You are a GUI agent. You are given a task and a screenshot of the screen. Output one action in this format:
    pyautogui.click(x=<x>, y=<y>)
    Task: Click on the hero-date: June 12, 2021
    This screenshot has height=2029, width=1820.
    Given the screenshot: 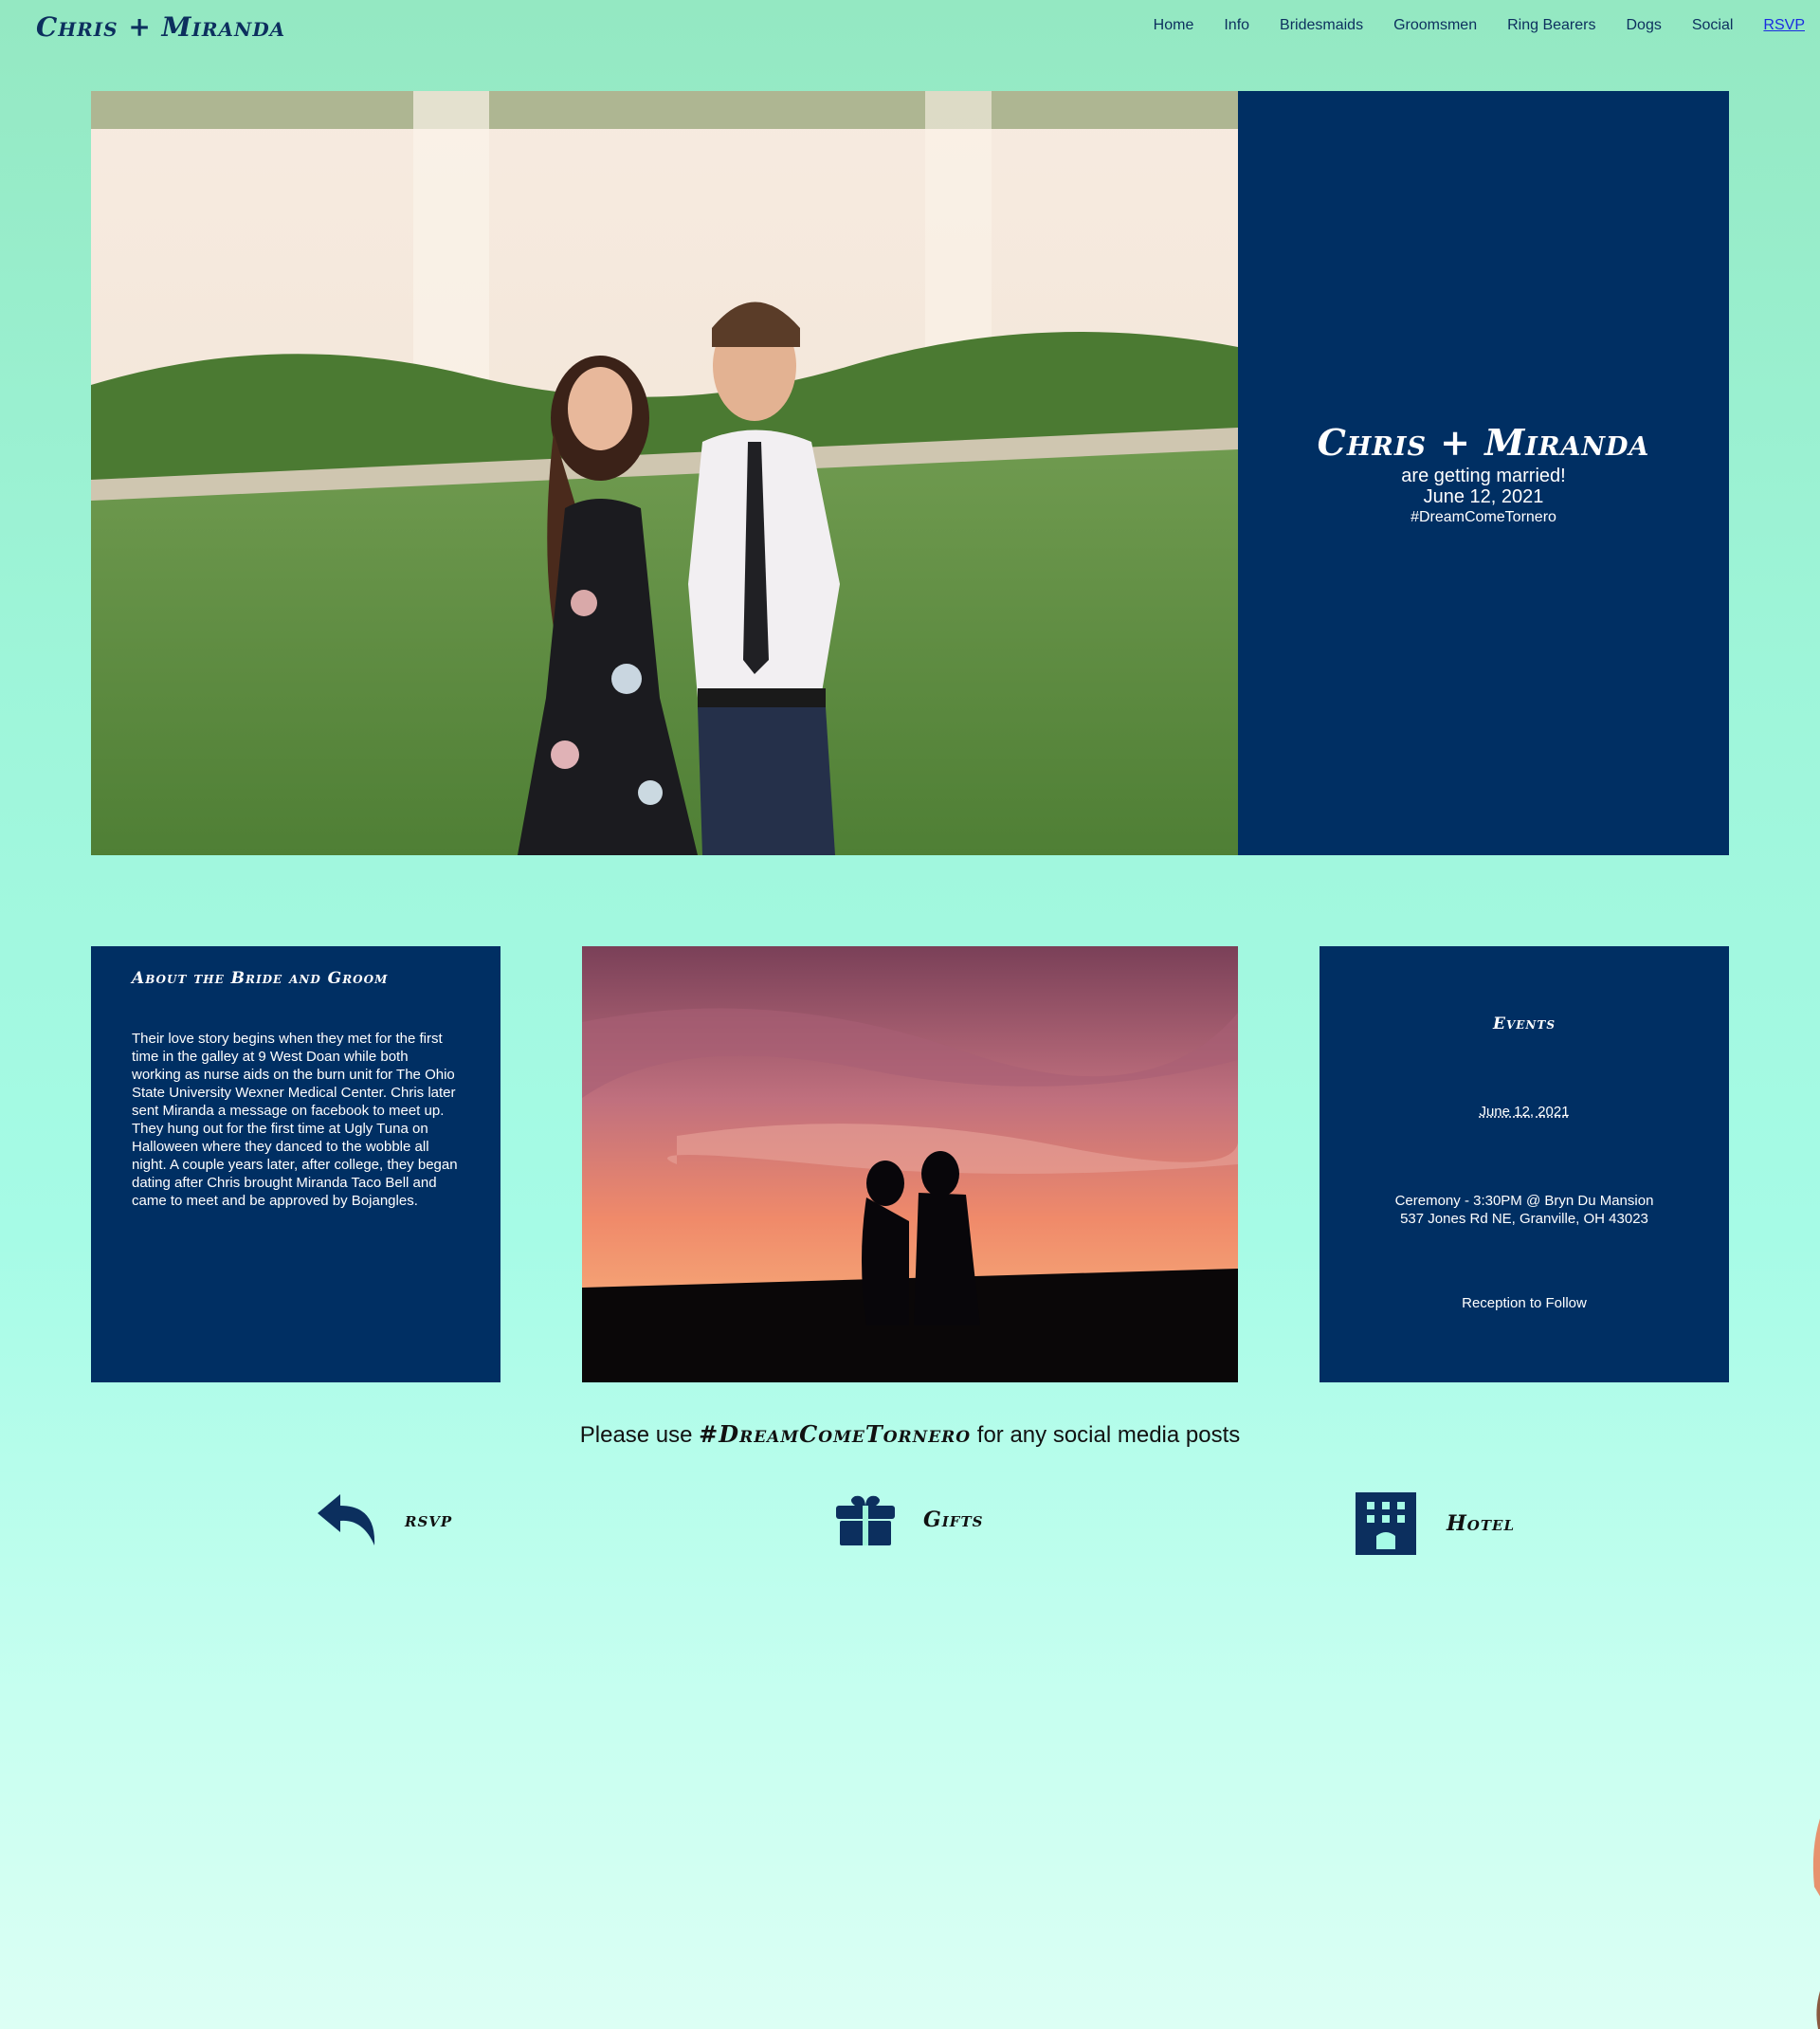 What is the action you would take?
    pyautogui.click(x=1483, y=496)
    